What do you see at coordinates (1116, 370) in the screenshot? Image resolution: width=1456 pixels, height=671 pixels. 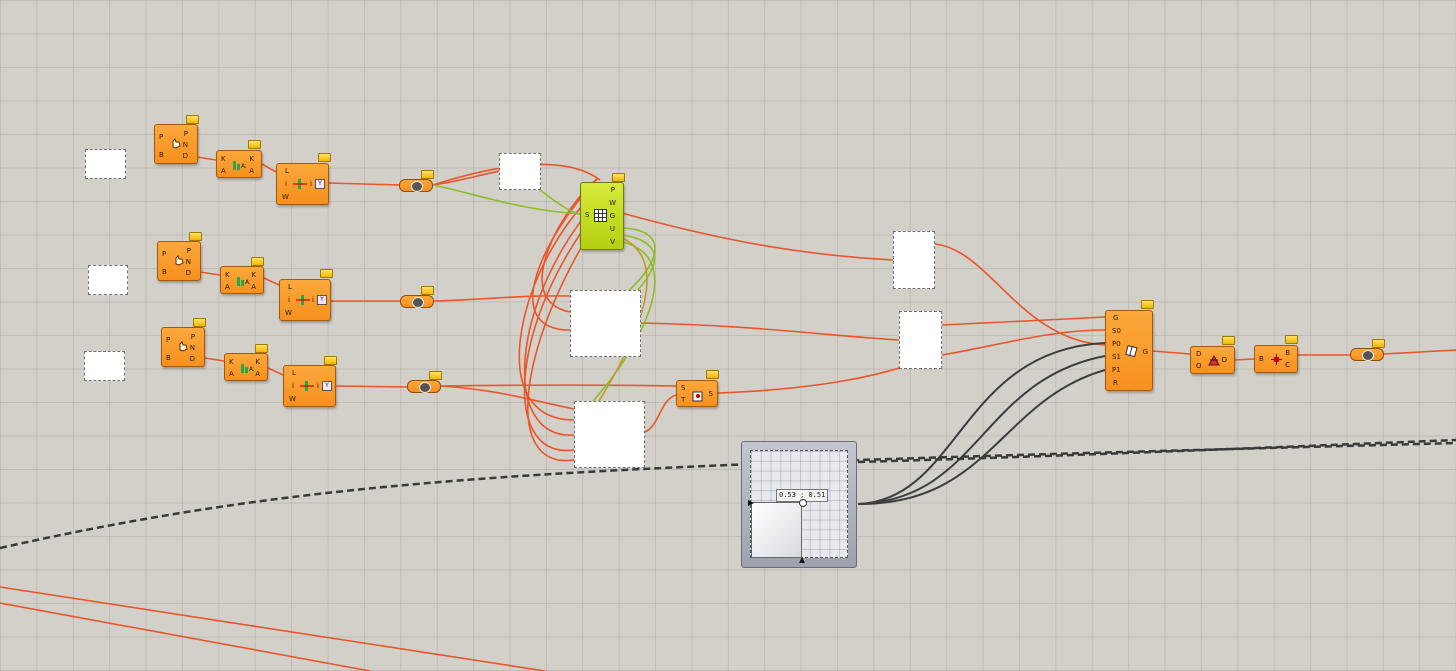 I see `in-pin: P1` at bounding box center [1116, 370].